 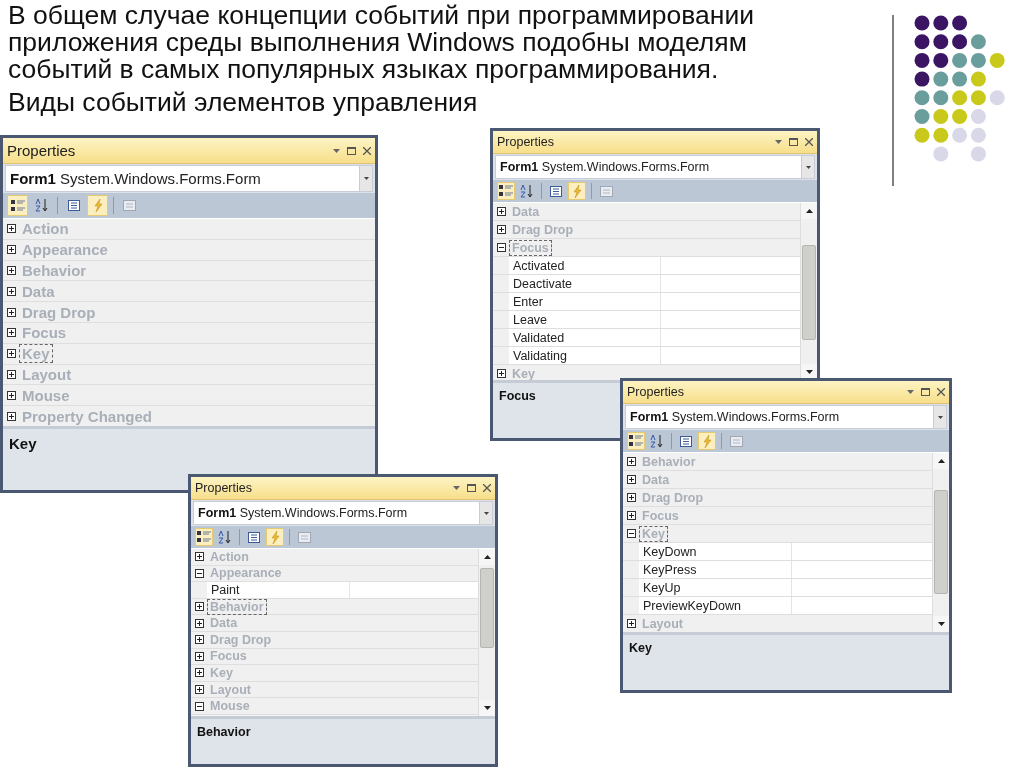 What do you see at coordinates (527, 191) in the screenshot?
I see `sort-icon` at bounding box center [527, 191].